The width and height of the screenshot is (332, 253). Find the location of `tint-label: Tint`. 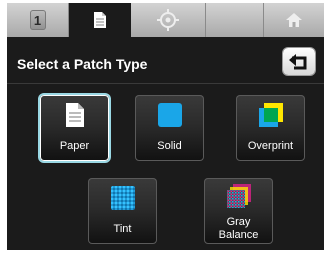

tint-label: Tint is located at coordinates (122, 229).